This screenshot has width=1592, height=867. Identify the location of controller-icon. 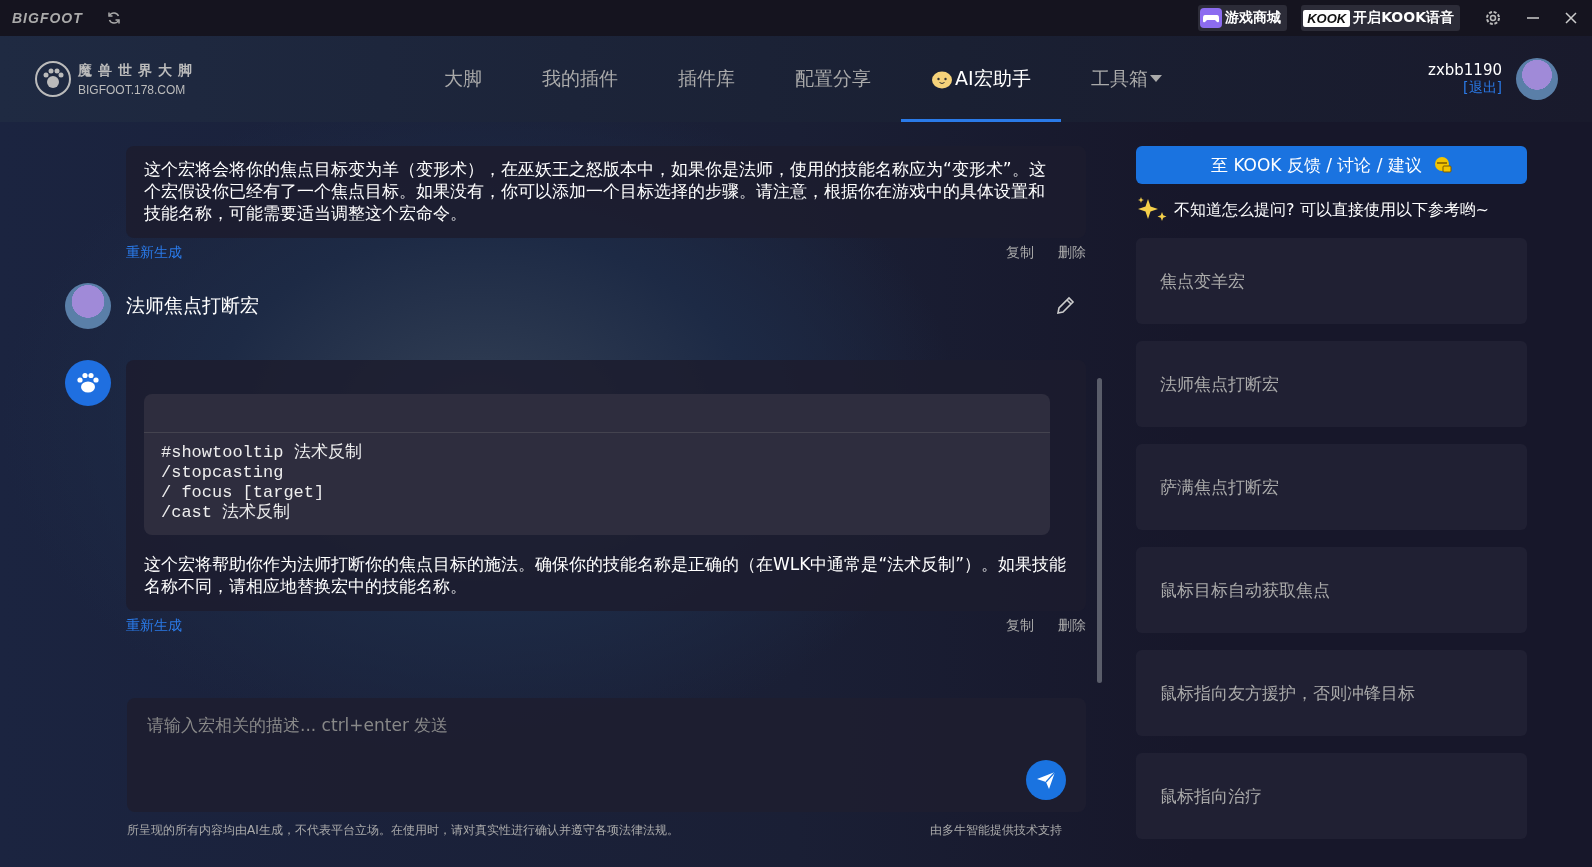
(1211, 18).